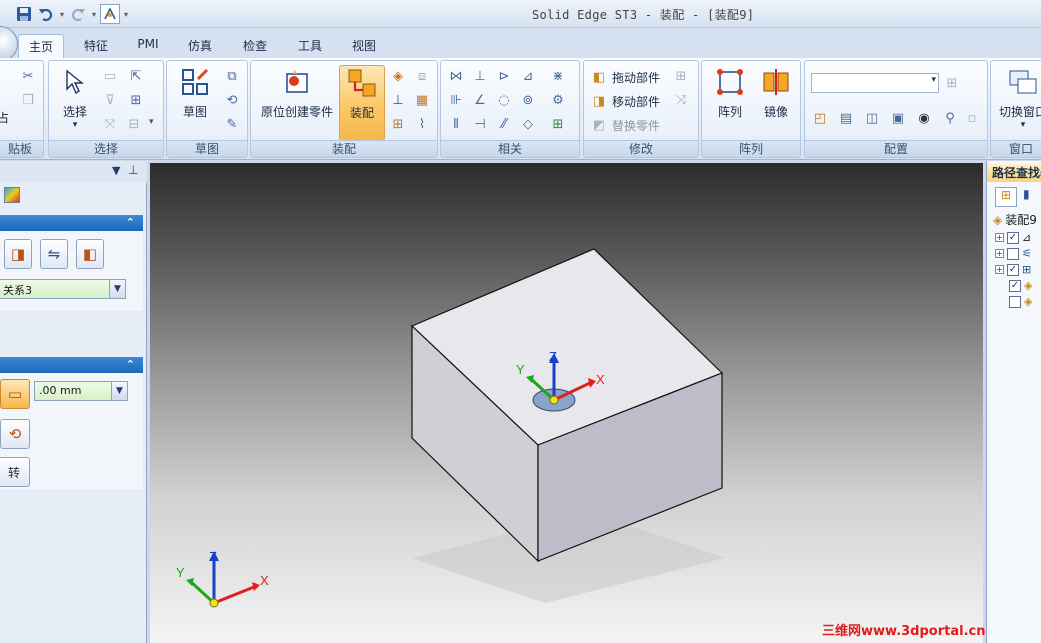 Image resolution: width=1041 pixels, height=643 pixels. Describe the element at coordinates (96, 46) in the screenshot. I see `tab-features: 特征` at that location.